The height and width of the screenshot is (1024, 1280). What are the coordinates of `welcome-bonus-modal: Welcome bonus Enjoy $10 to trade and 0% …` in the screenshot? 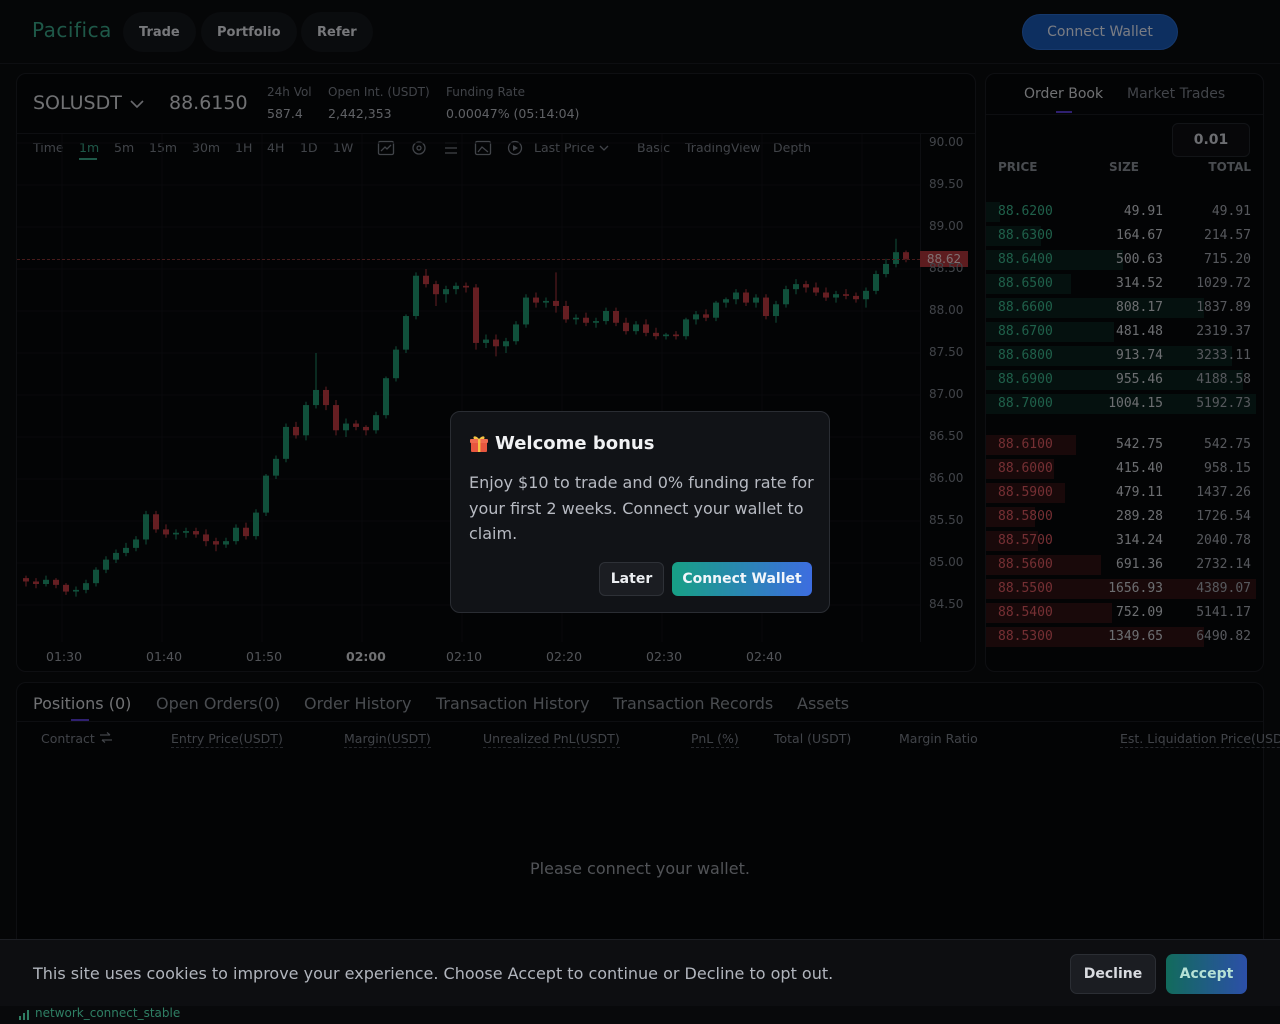 It's located at (640, 512).